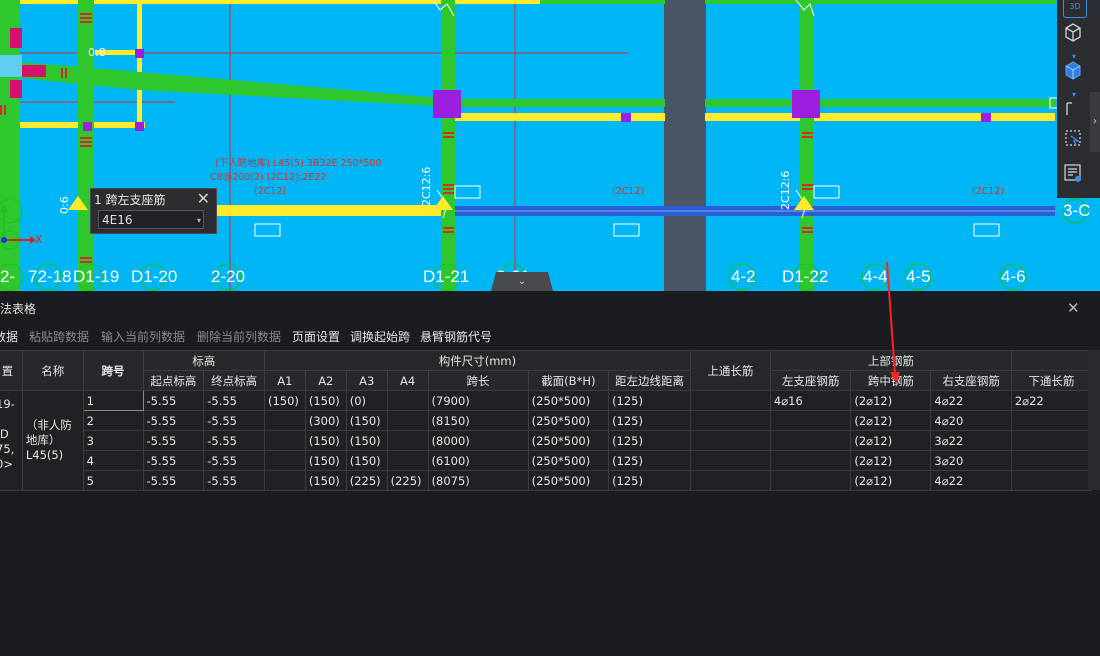  What do you see at coordinates (478, 400) in the screenshot?
I see `span-length-cell: (7900)` at bounding box center [478, 400].